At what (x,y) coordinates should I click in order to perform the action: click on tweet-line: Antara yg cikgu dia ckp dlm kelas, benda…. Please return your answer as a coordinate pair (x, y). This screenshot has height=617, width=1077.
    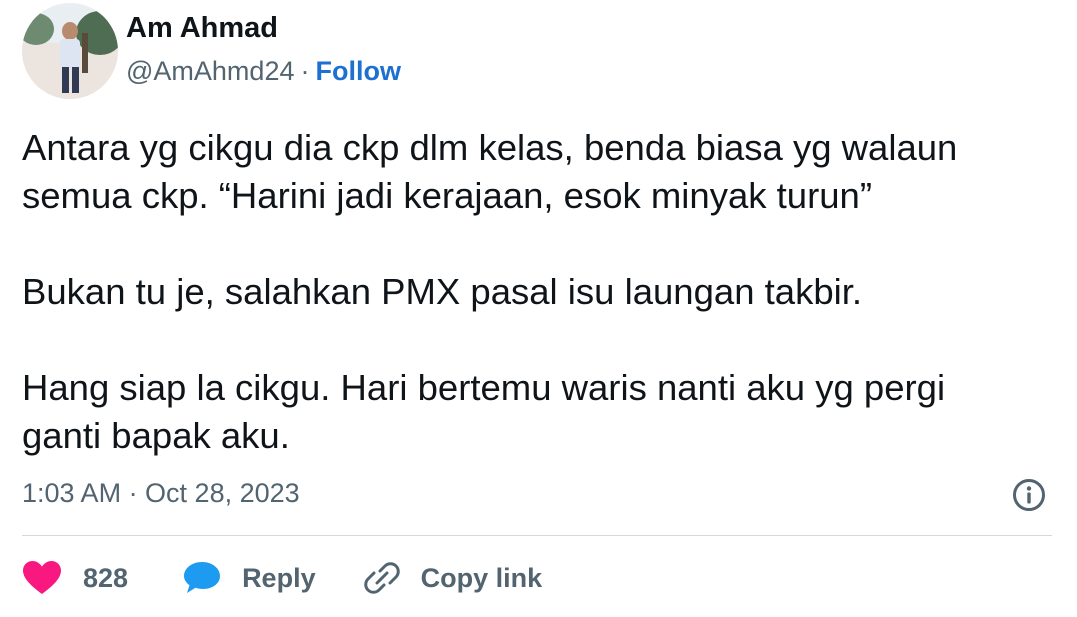
    Looking at the image, I should click on (490, 147).